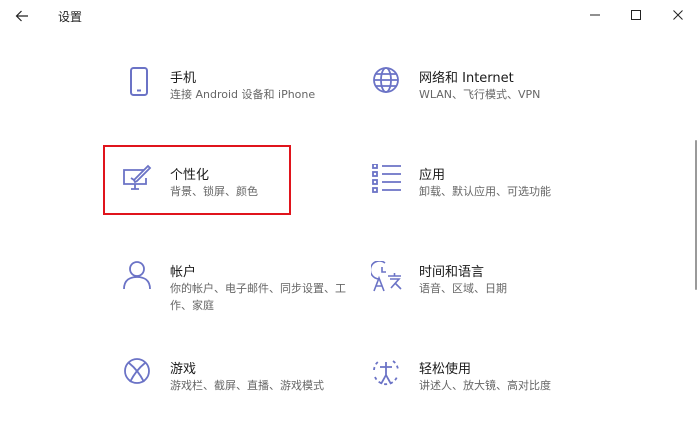 This screenshot has width=700, height=428. I want to click on close-icon, so click(678, 15).